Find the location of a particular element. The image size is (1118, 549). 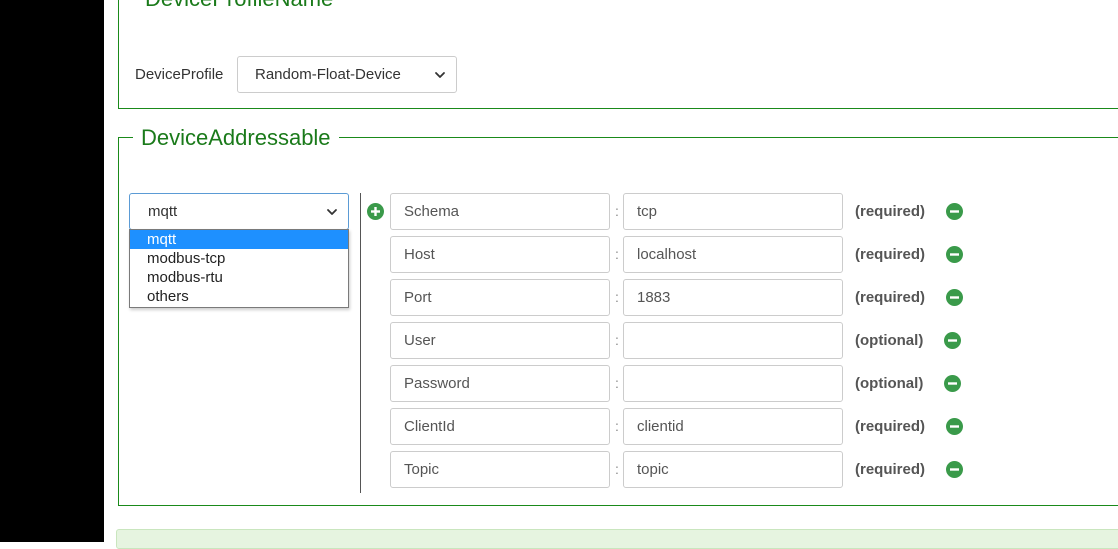

value-input-topic: topic is located at coordinates (733, 469).